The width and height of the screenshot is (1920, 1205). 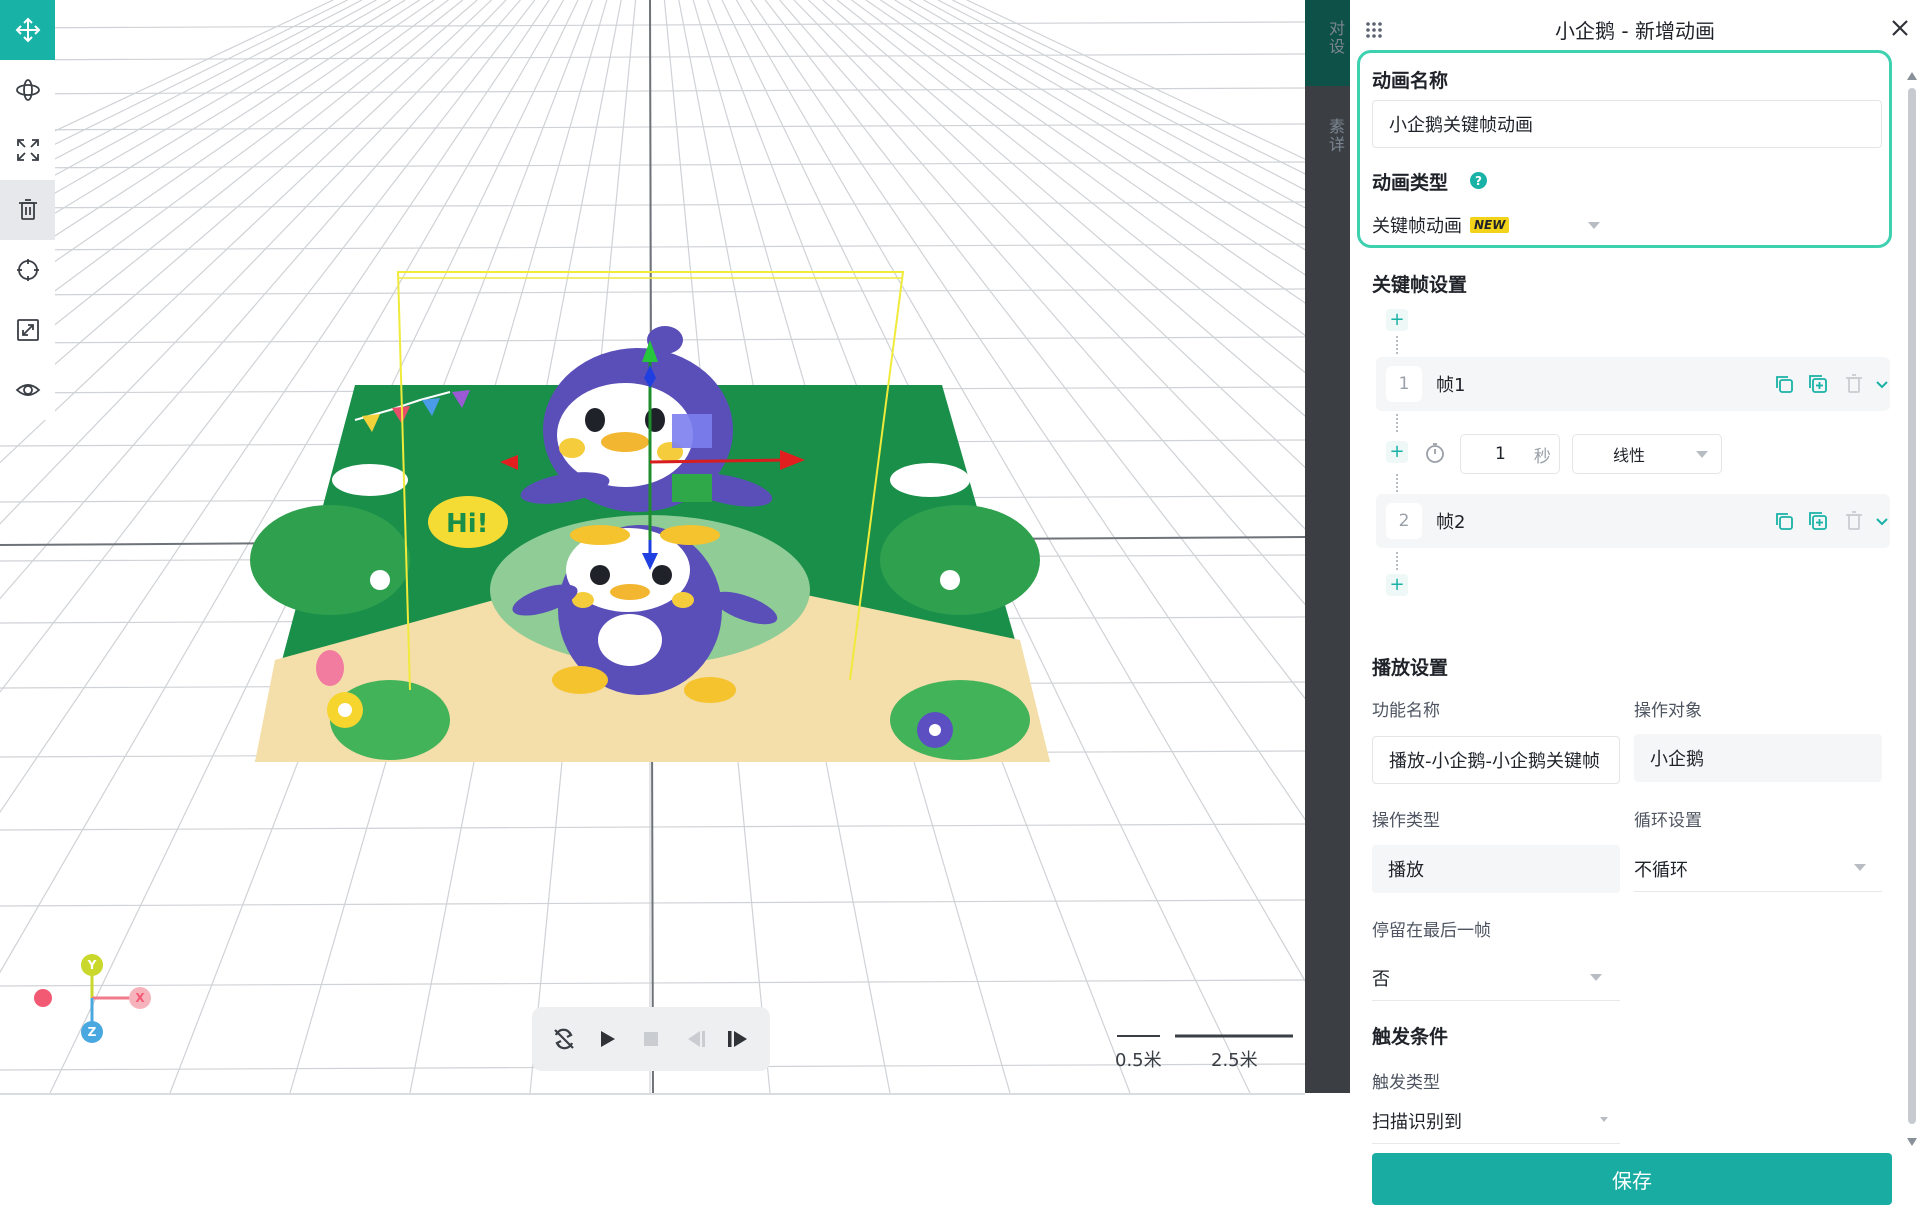 I want to click on close-icon, so click(x=1900, y=28).